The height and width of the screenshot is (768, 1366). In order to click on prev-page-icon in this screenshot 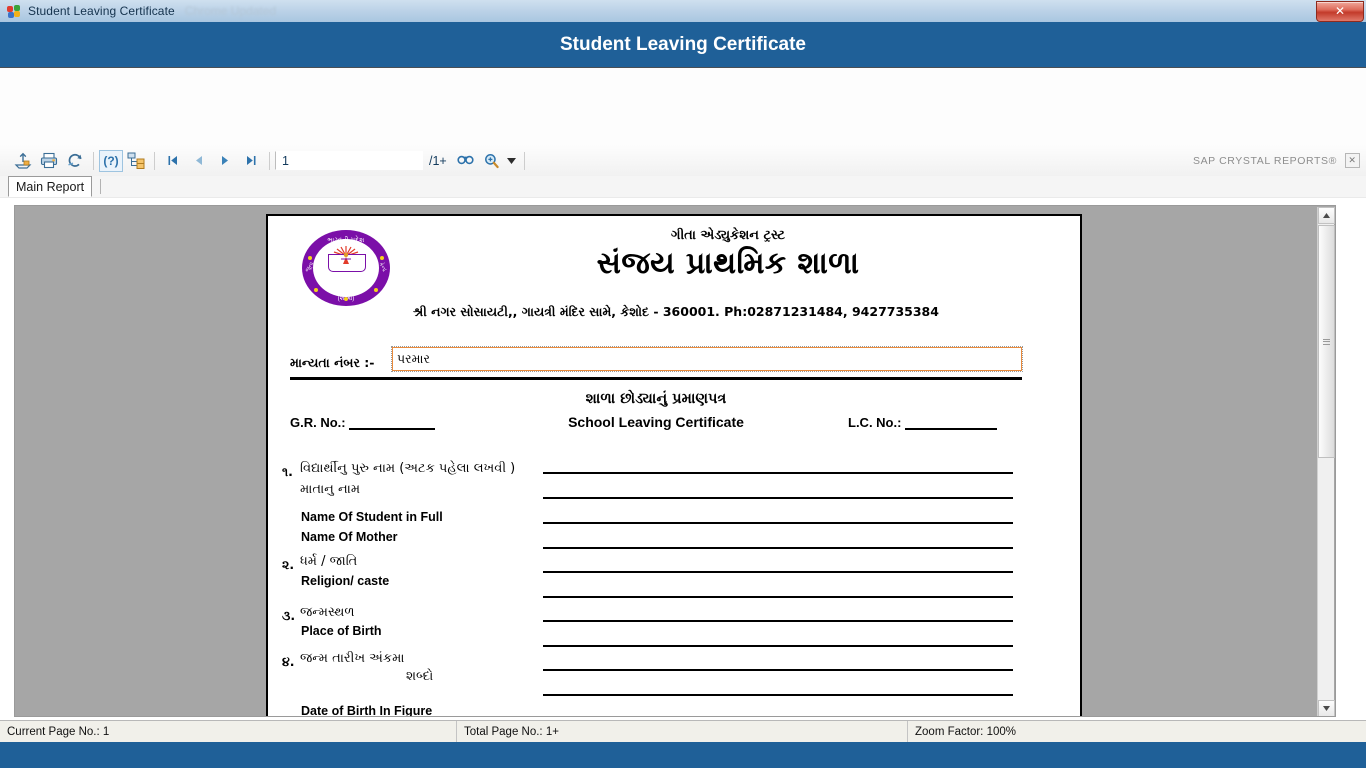, I will do `click(199, 161)`.